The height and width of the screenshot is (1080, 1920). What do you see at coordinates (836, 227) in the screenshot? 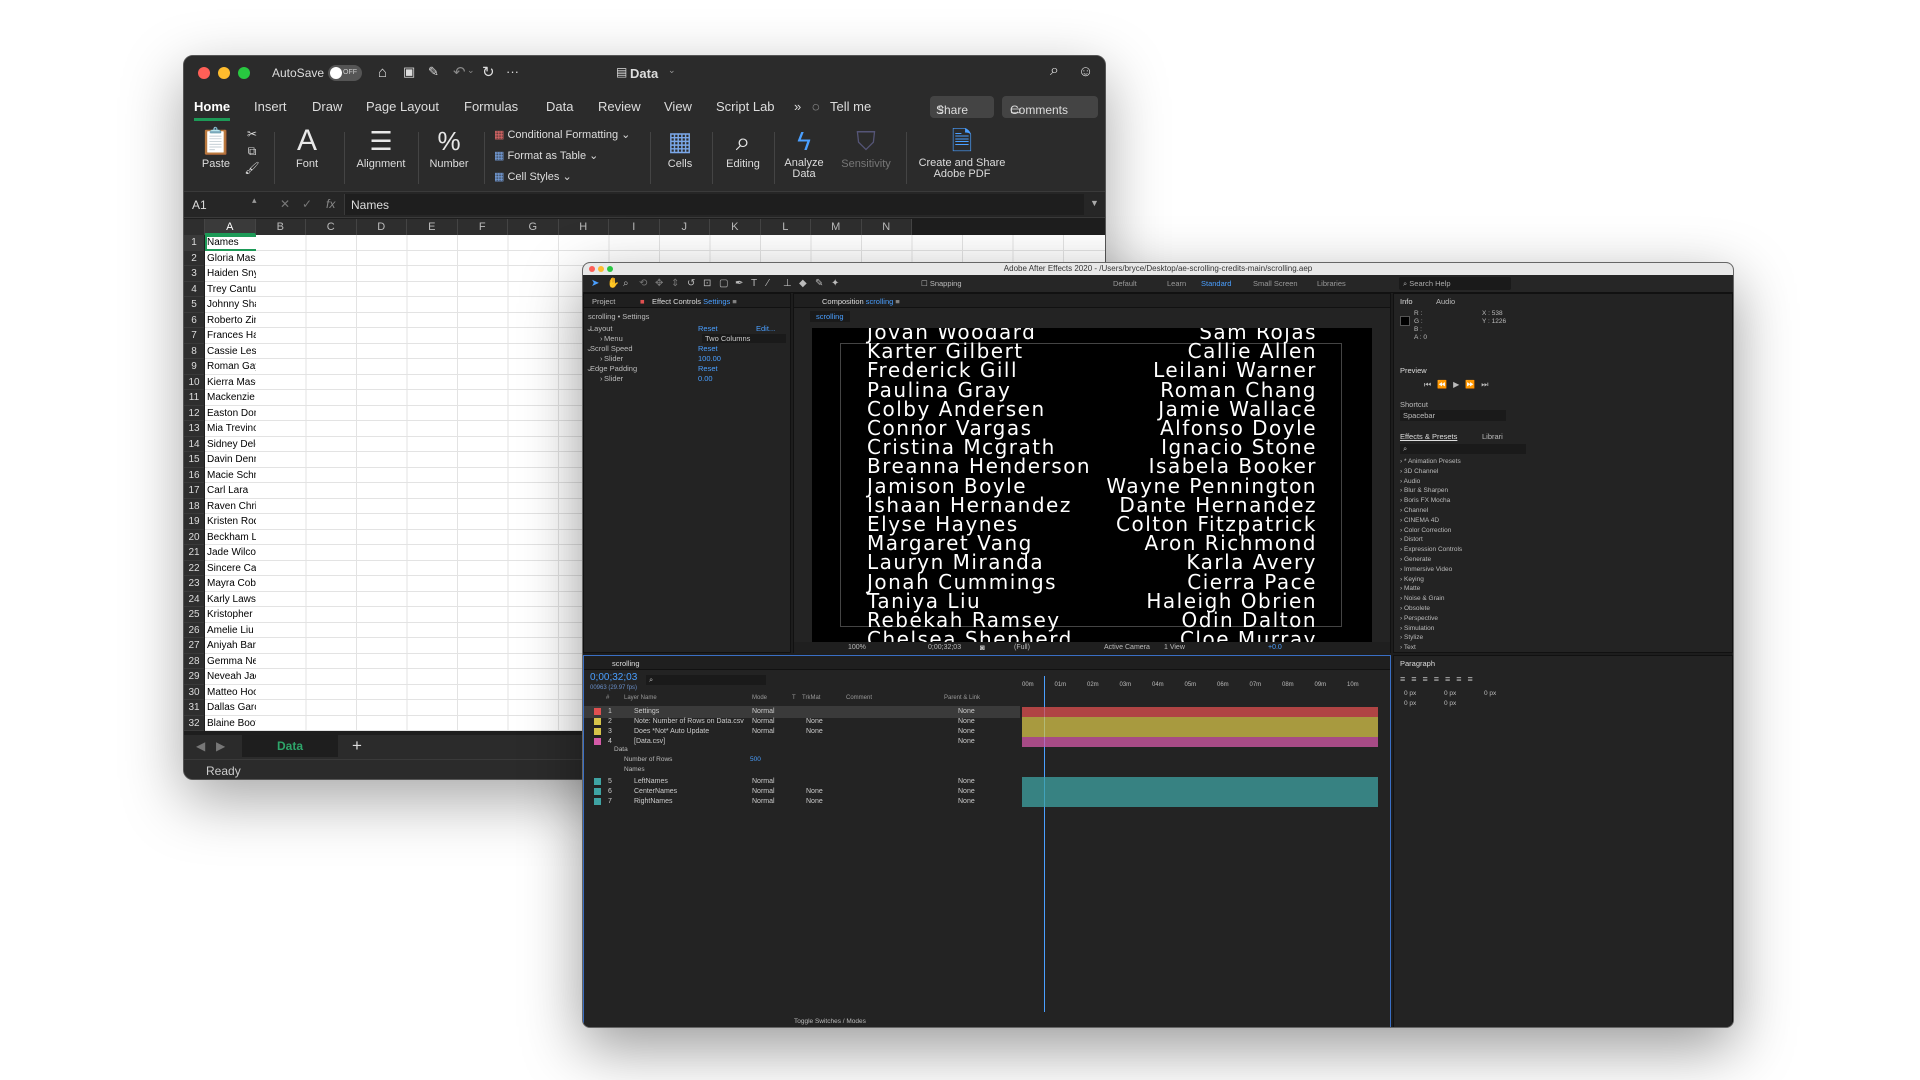
I see `column-header-M: M` at bounding box center [836, 227].